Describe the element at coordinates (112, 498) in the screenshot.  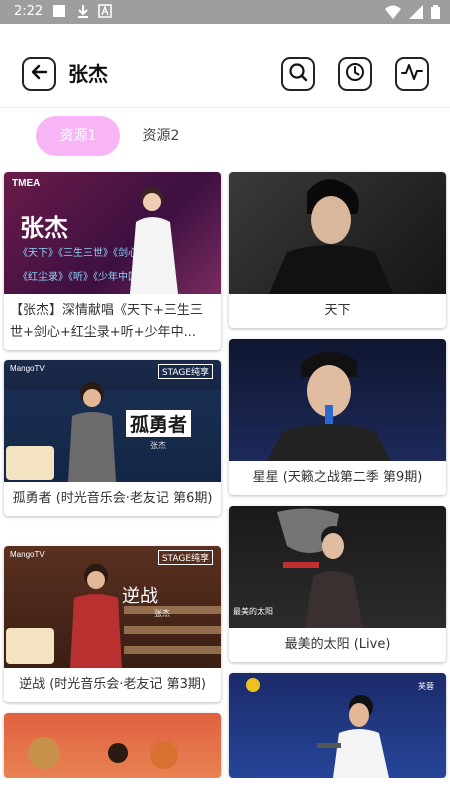
I see `video-title: 孤勇者 (时光音乐会·老友记 第6期)` at that location.